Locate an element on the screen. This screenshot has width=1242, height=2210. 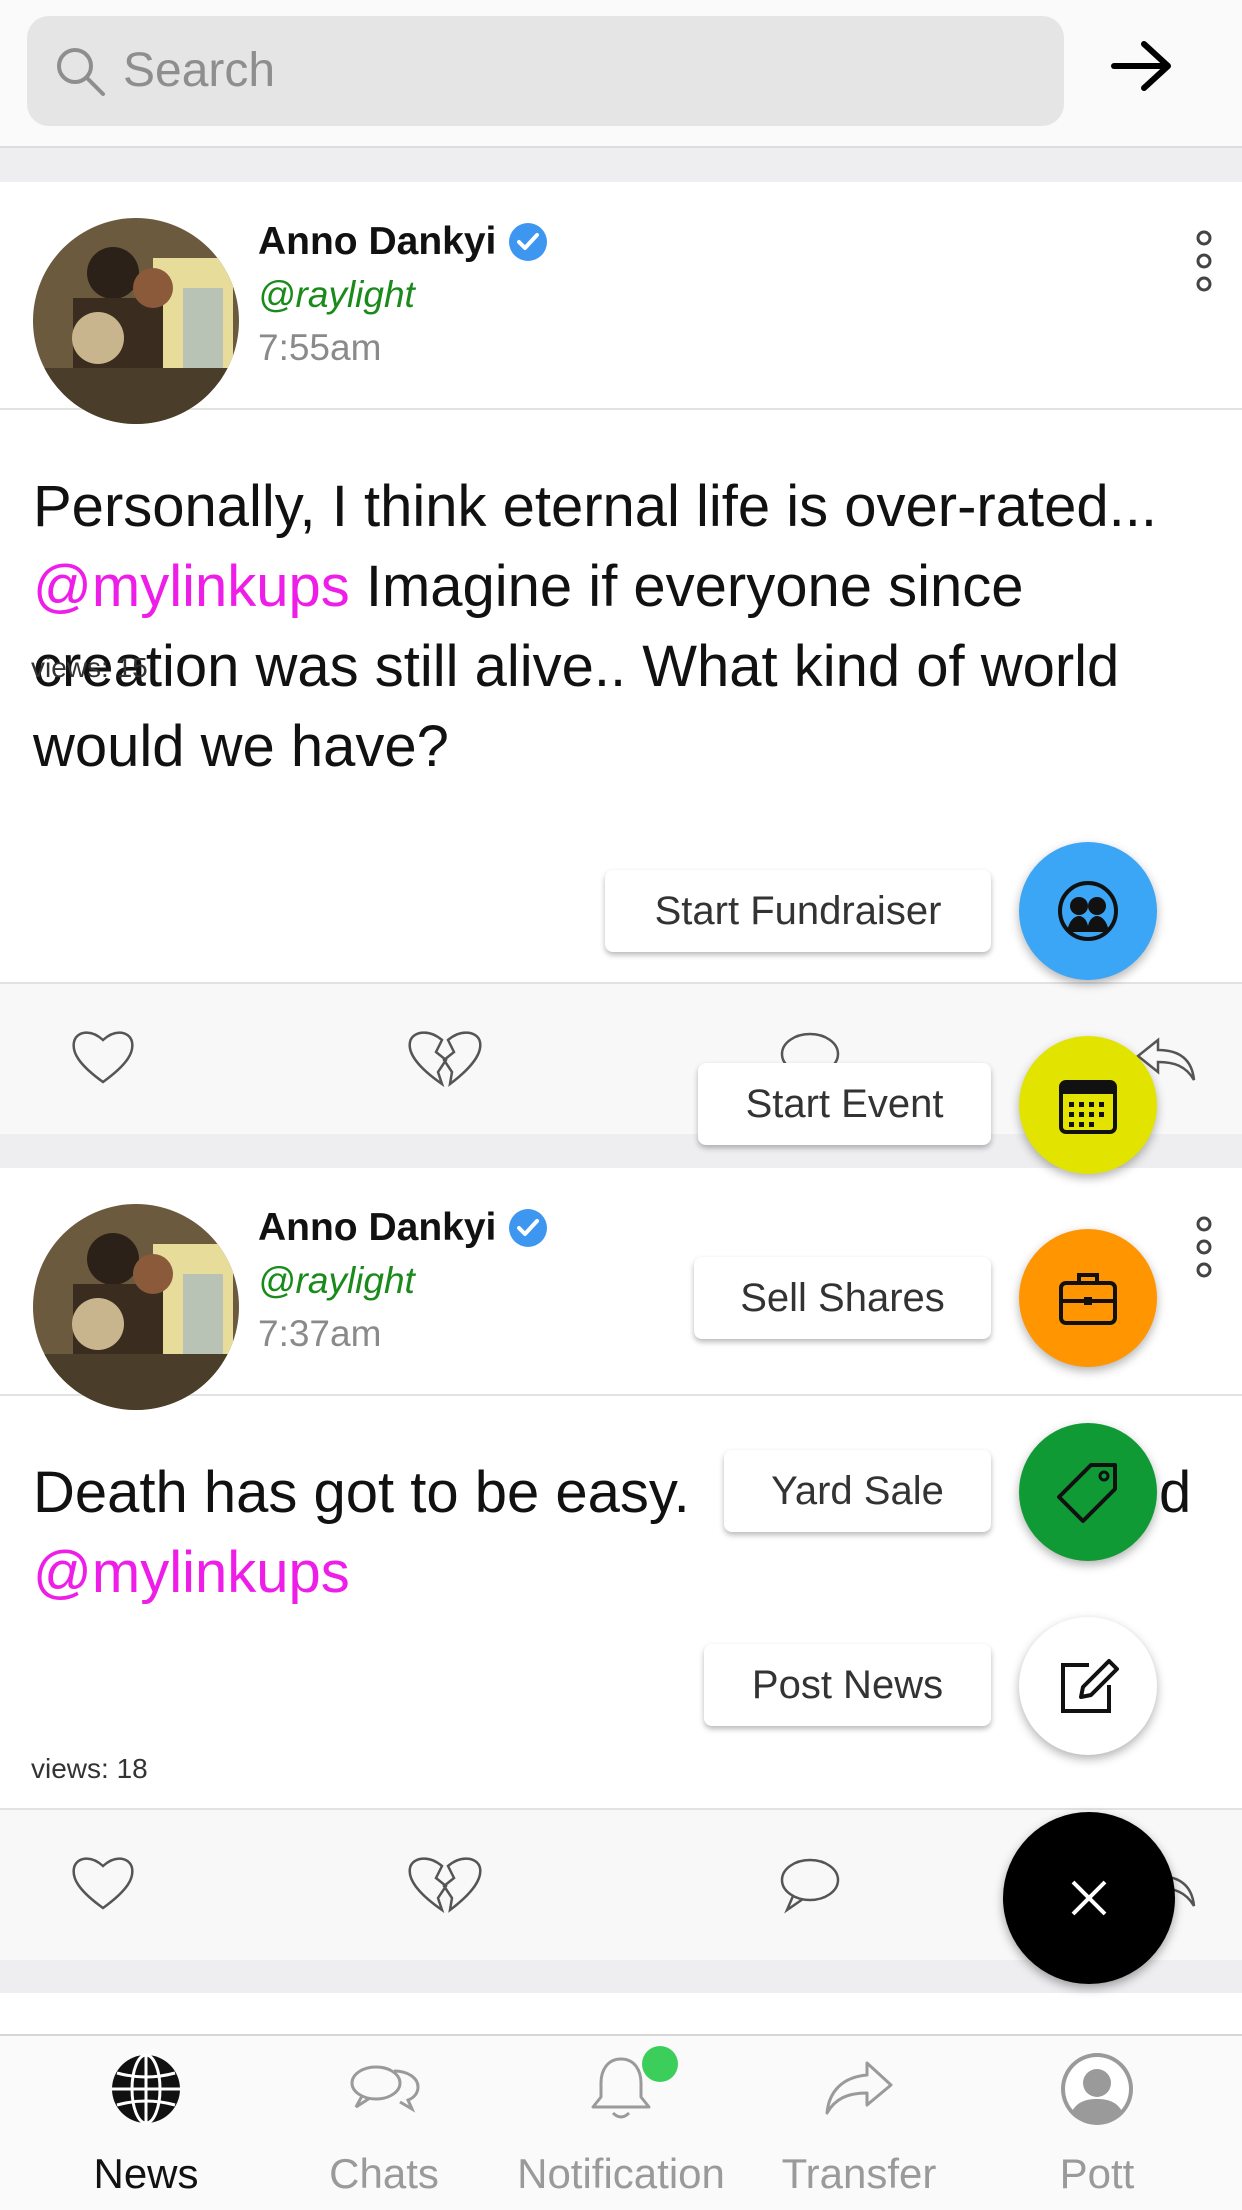
start-fundraiser-label: Start Fundraiser is located at coordinates (798, 911).